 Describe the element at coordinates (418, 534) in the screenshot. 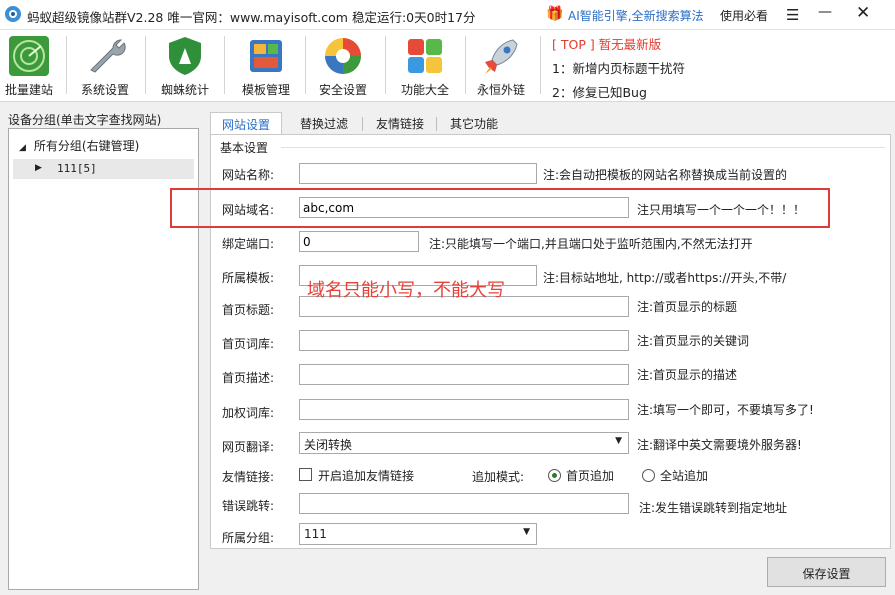

I see `group-select: 111 ▼` at that location.